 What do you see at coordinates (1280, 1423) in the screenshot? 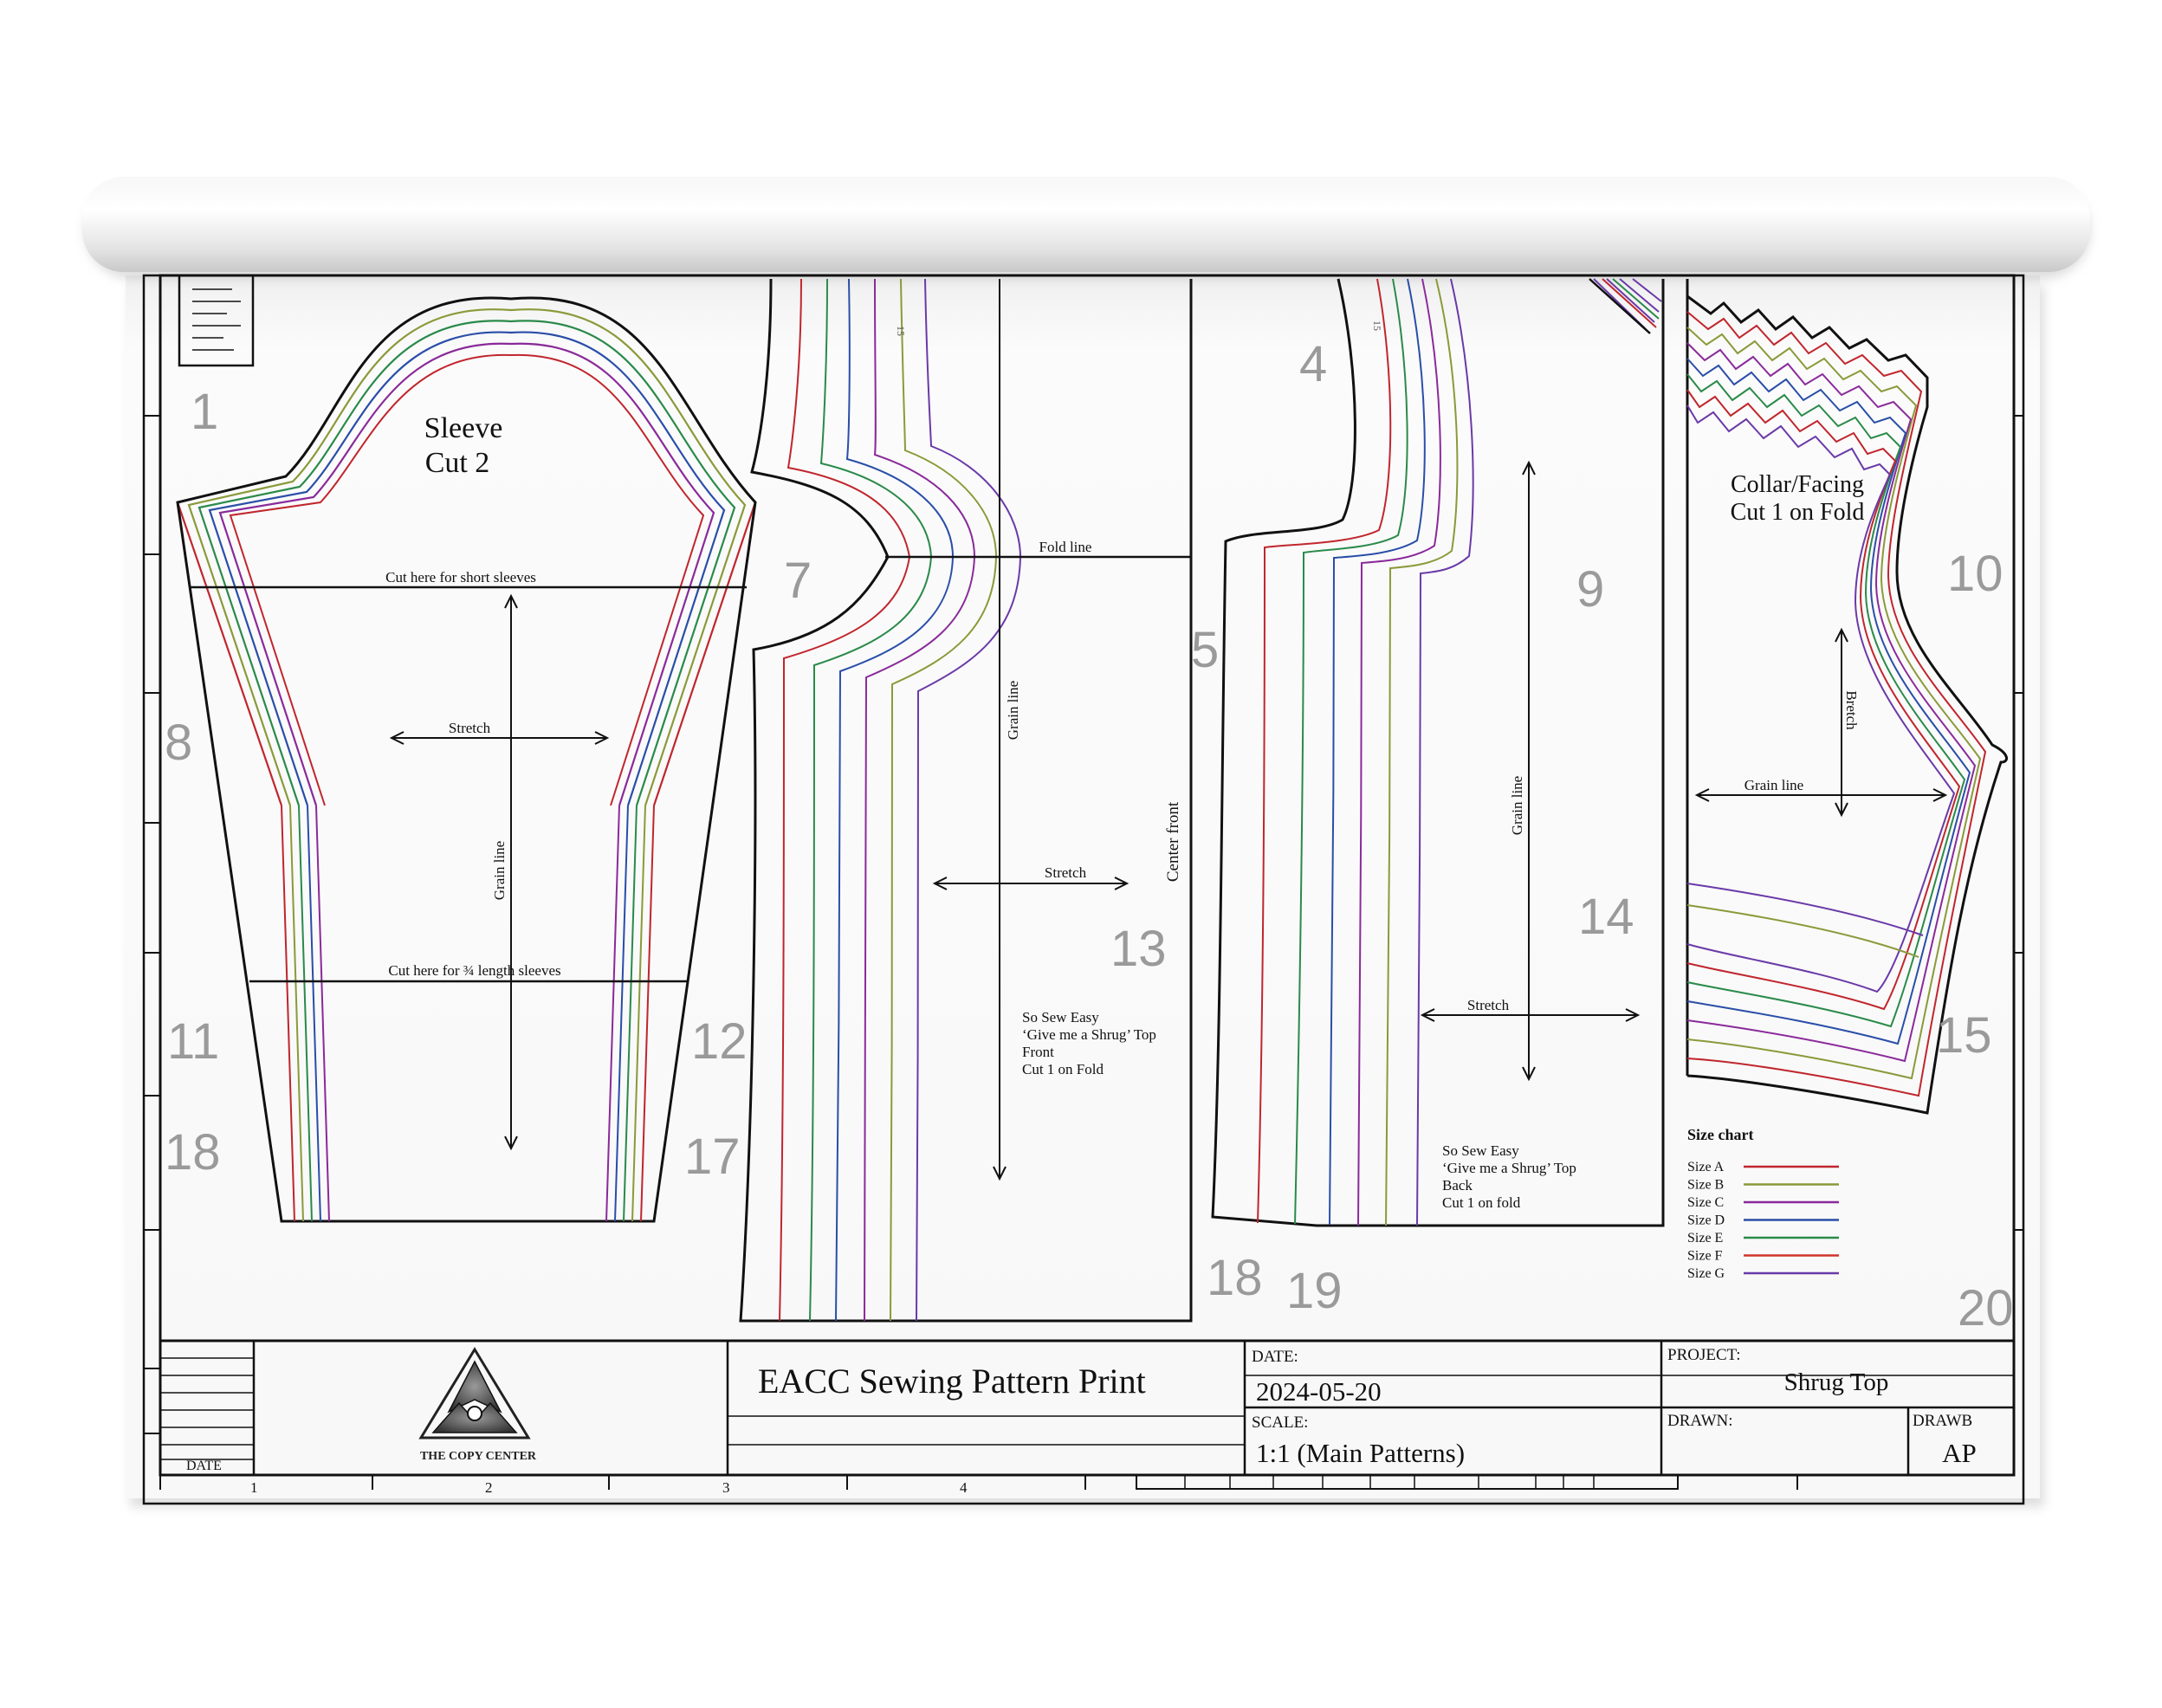
I see `scale-label: SCALE:` at bounding box center [1280, 1423].